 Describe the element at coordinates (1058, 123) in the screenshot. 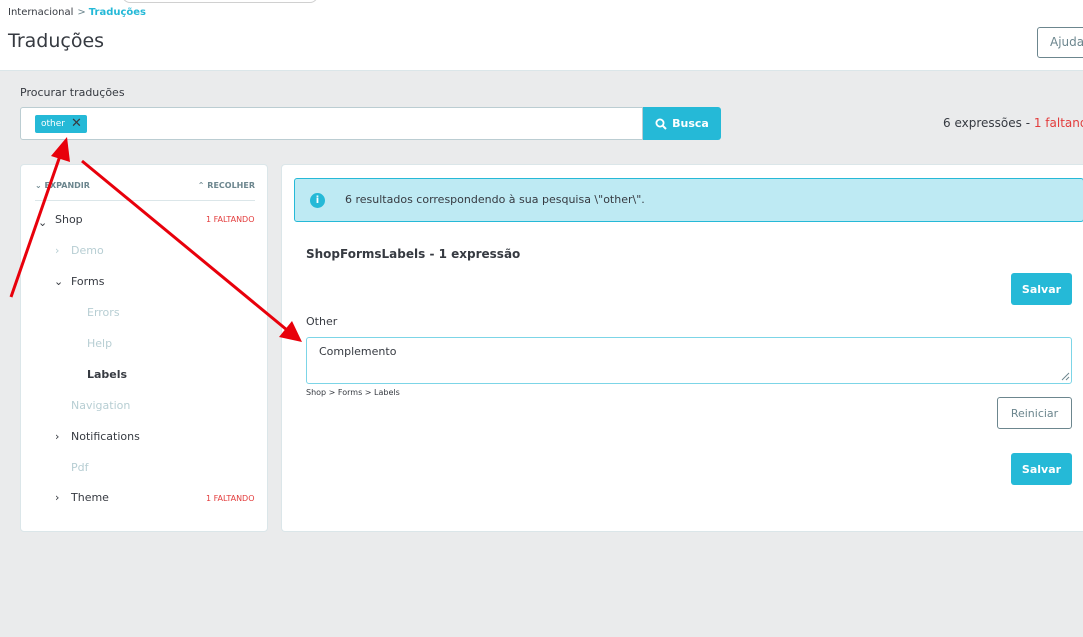

I see `counter-missing: 1 faltando` at that location.